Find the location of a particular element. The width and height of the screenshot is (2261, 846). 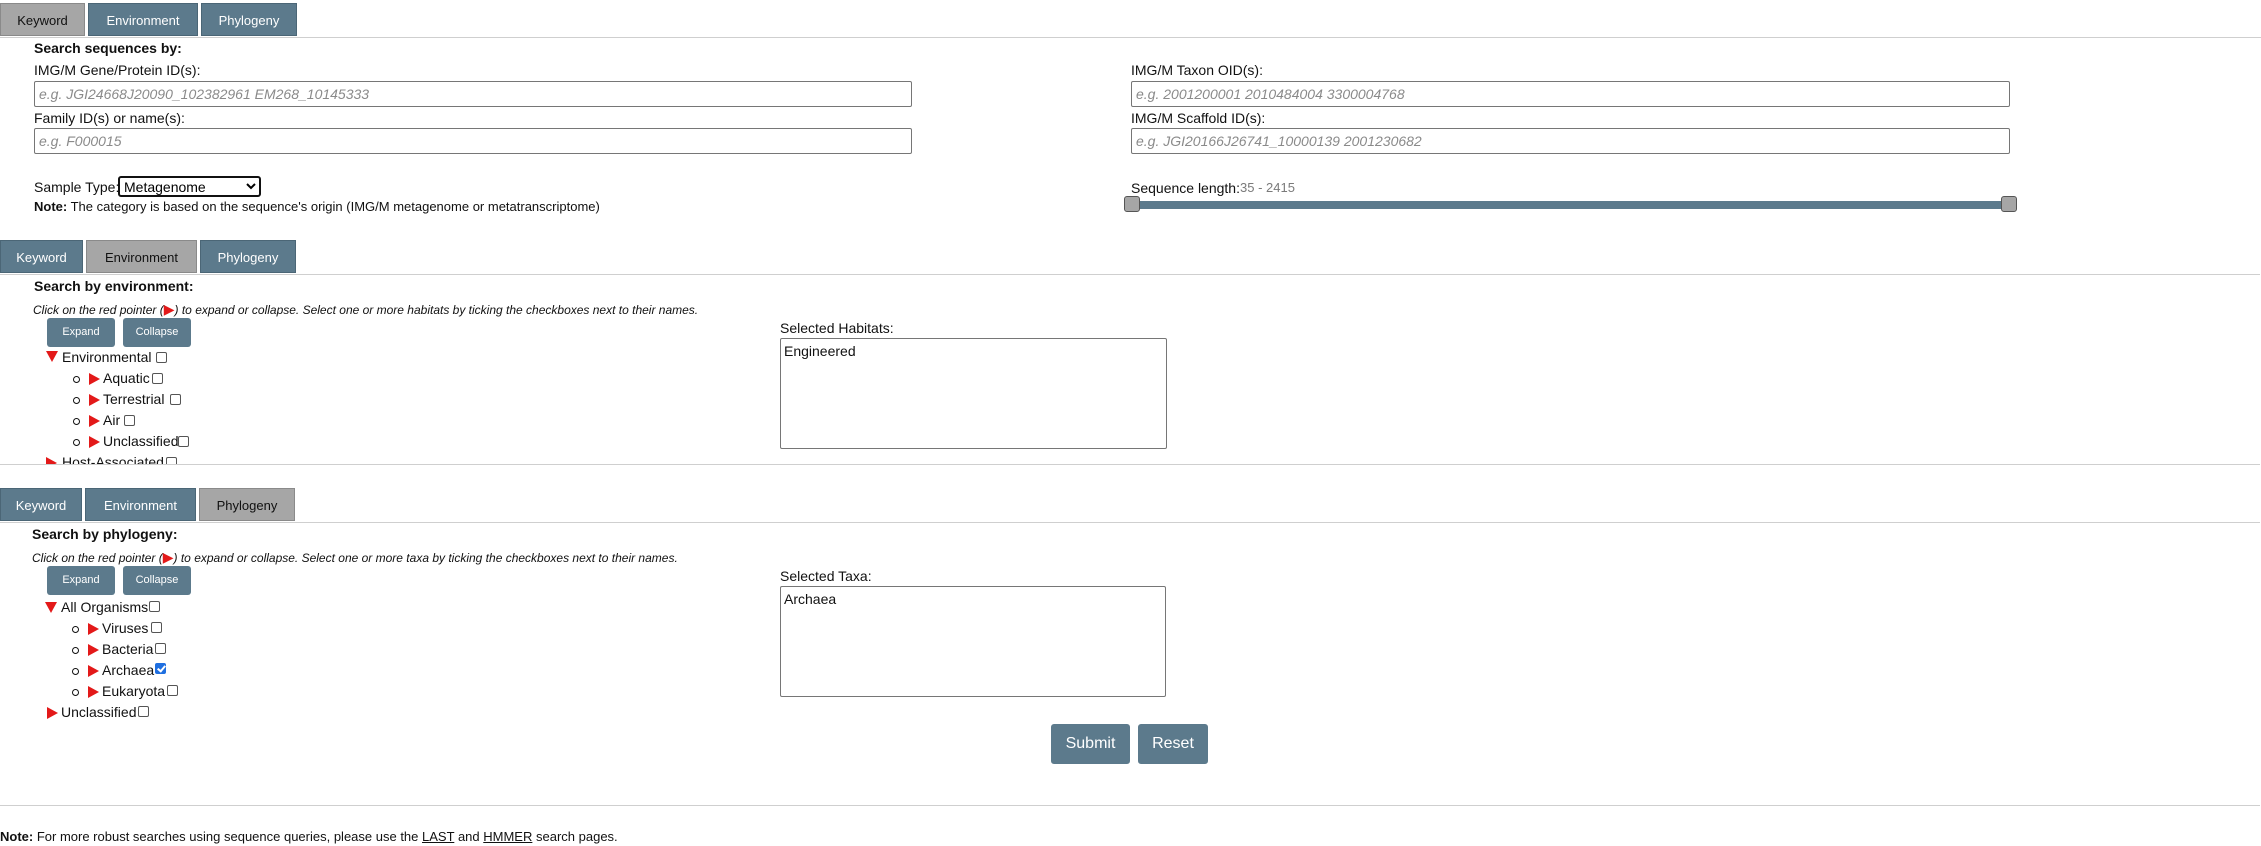

scaffold-id-input is located at coordinates (1570, 141).